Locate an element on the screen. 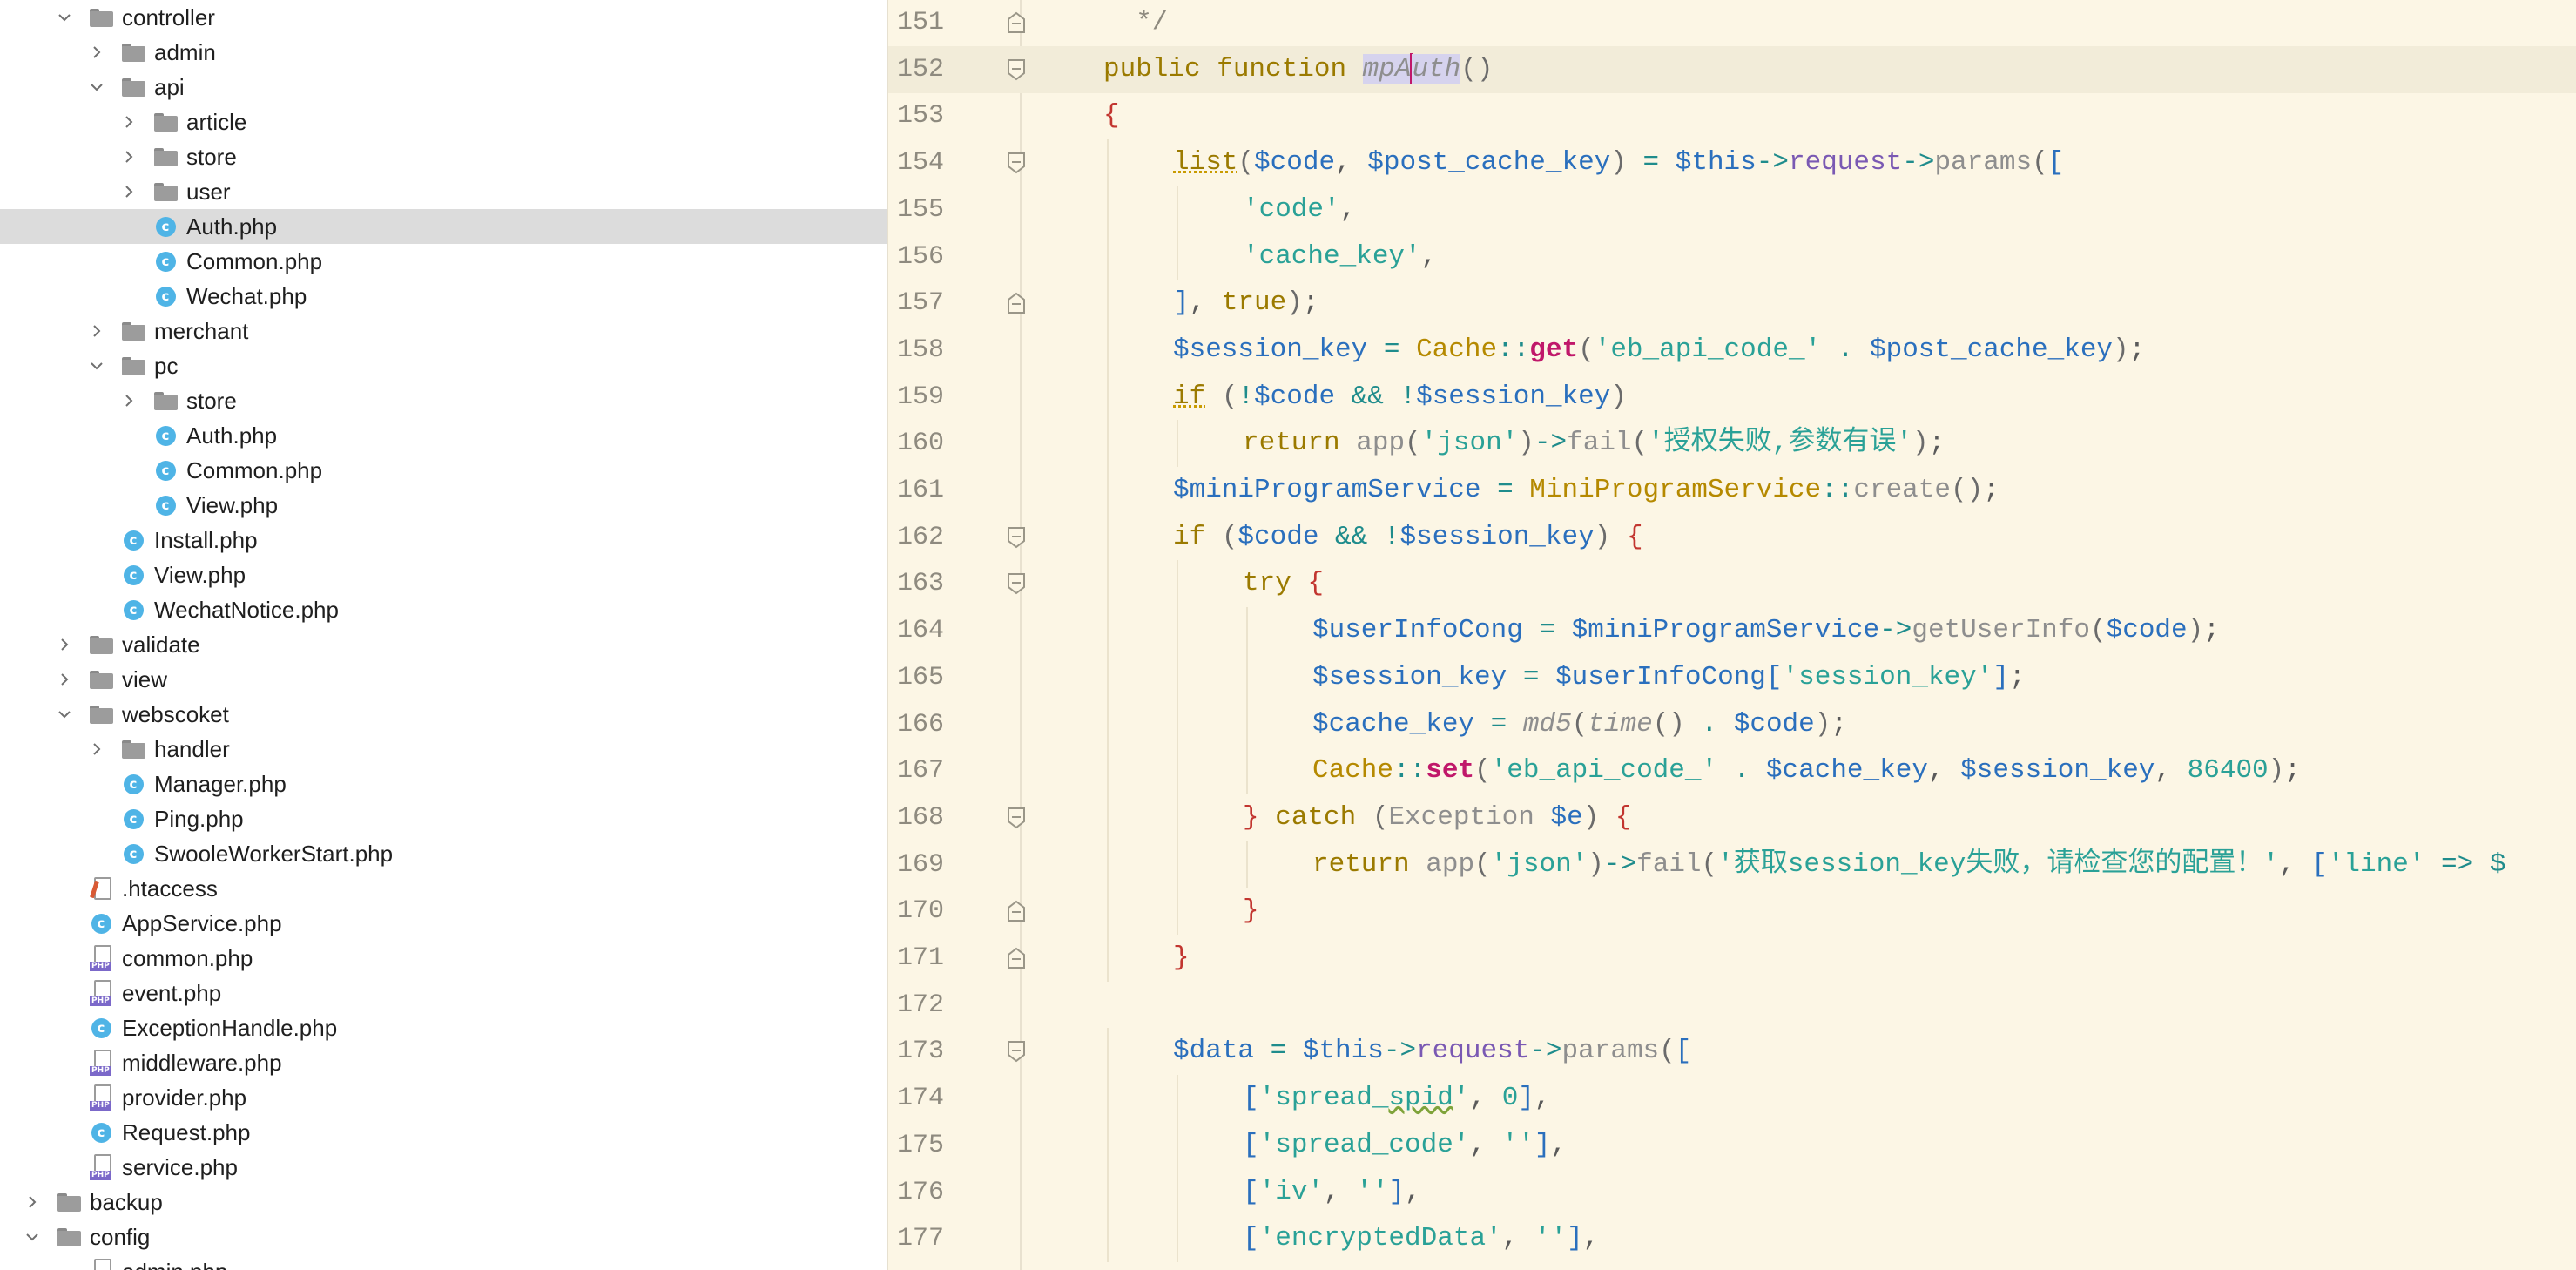  code-line: 159 if (!$code && !$session_key) is located at coordinates (1732, 397).